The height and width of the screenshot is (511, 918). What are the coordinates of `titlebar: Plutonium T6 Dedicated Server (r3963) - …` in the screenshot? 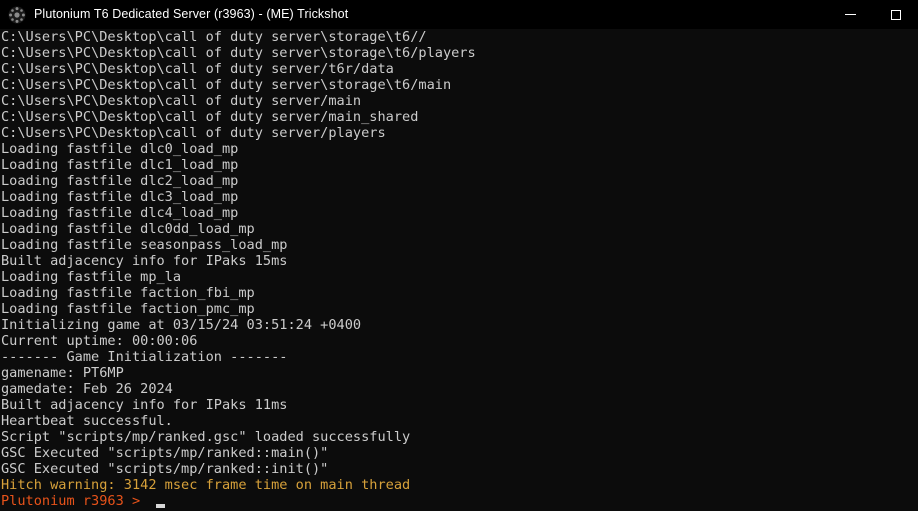 It's located at (459, 14).